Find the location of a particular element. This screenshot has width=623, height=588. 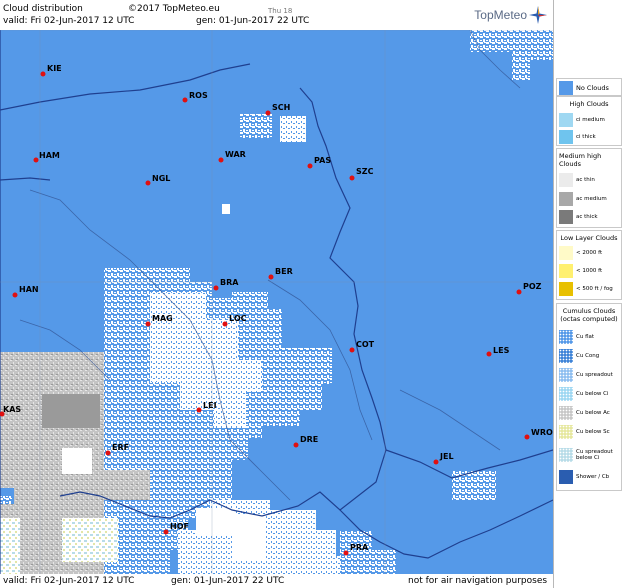

shower-cb-label: Shower / Cb is located at coordinates (593, 477).